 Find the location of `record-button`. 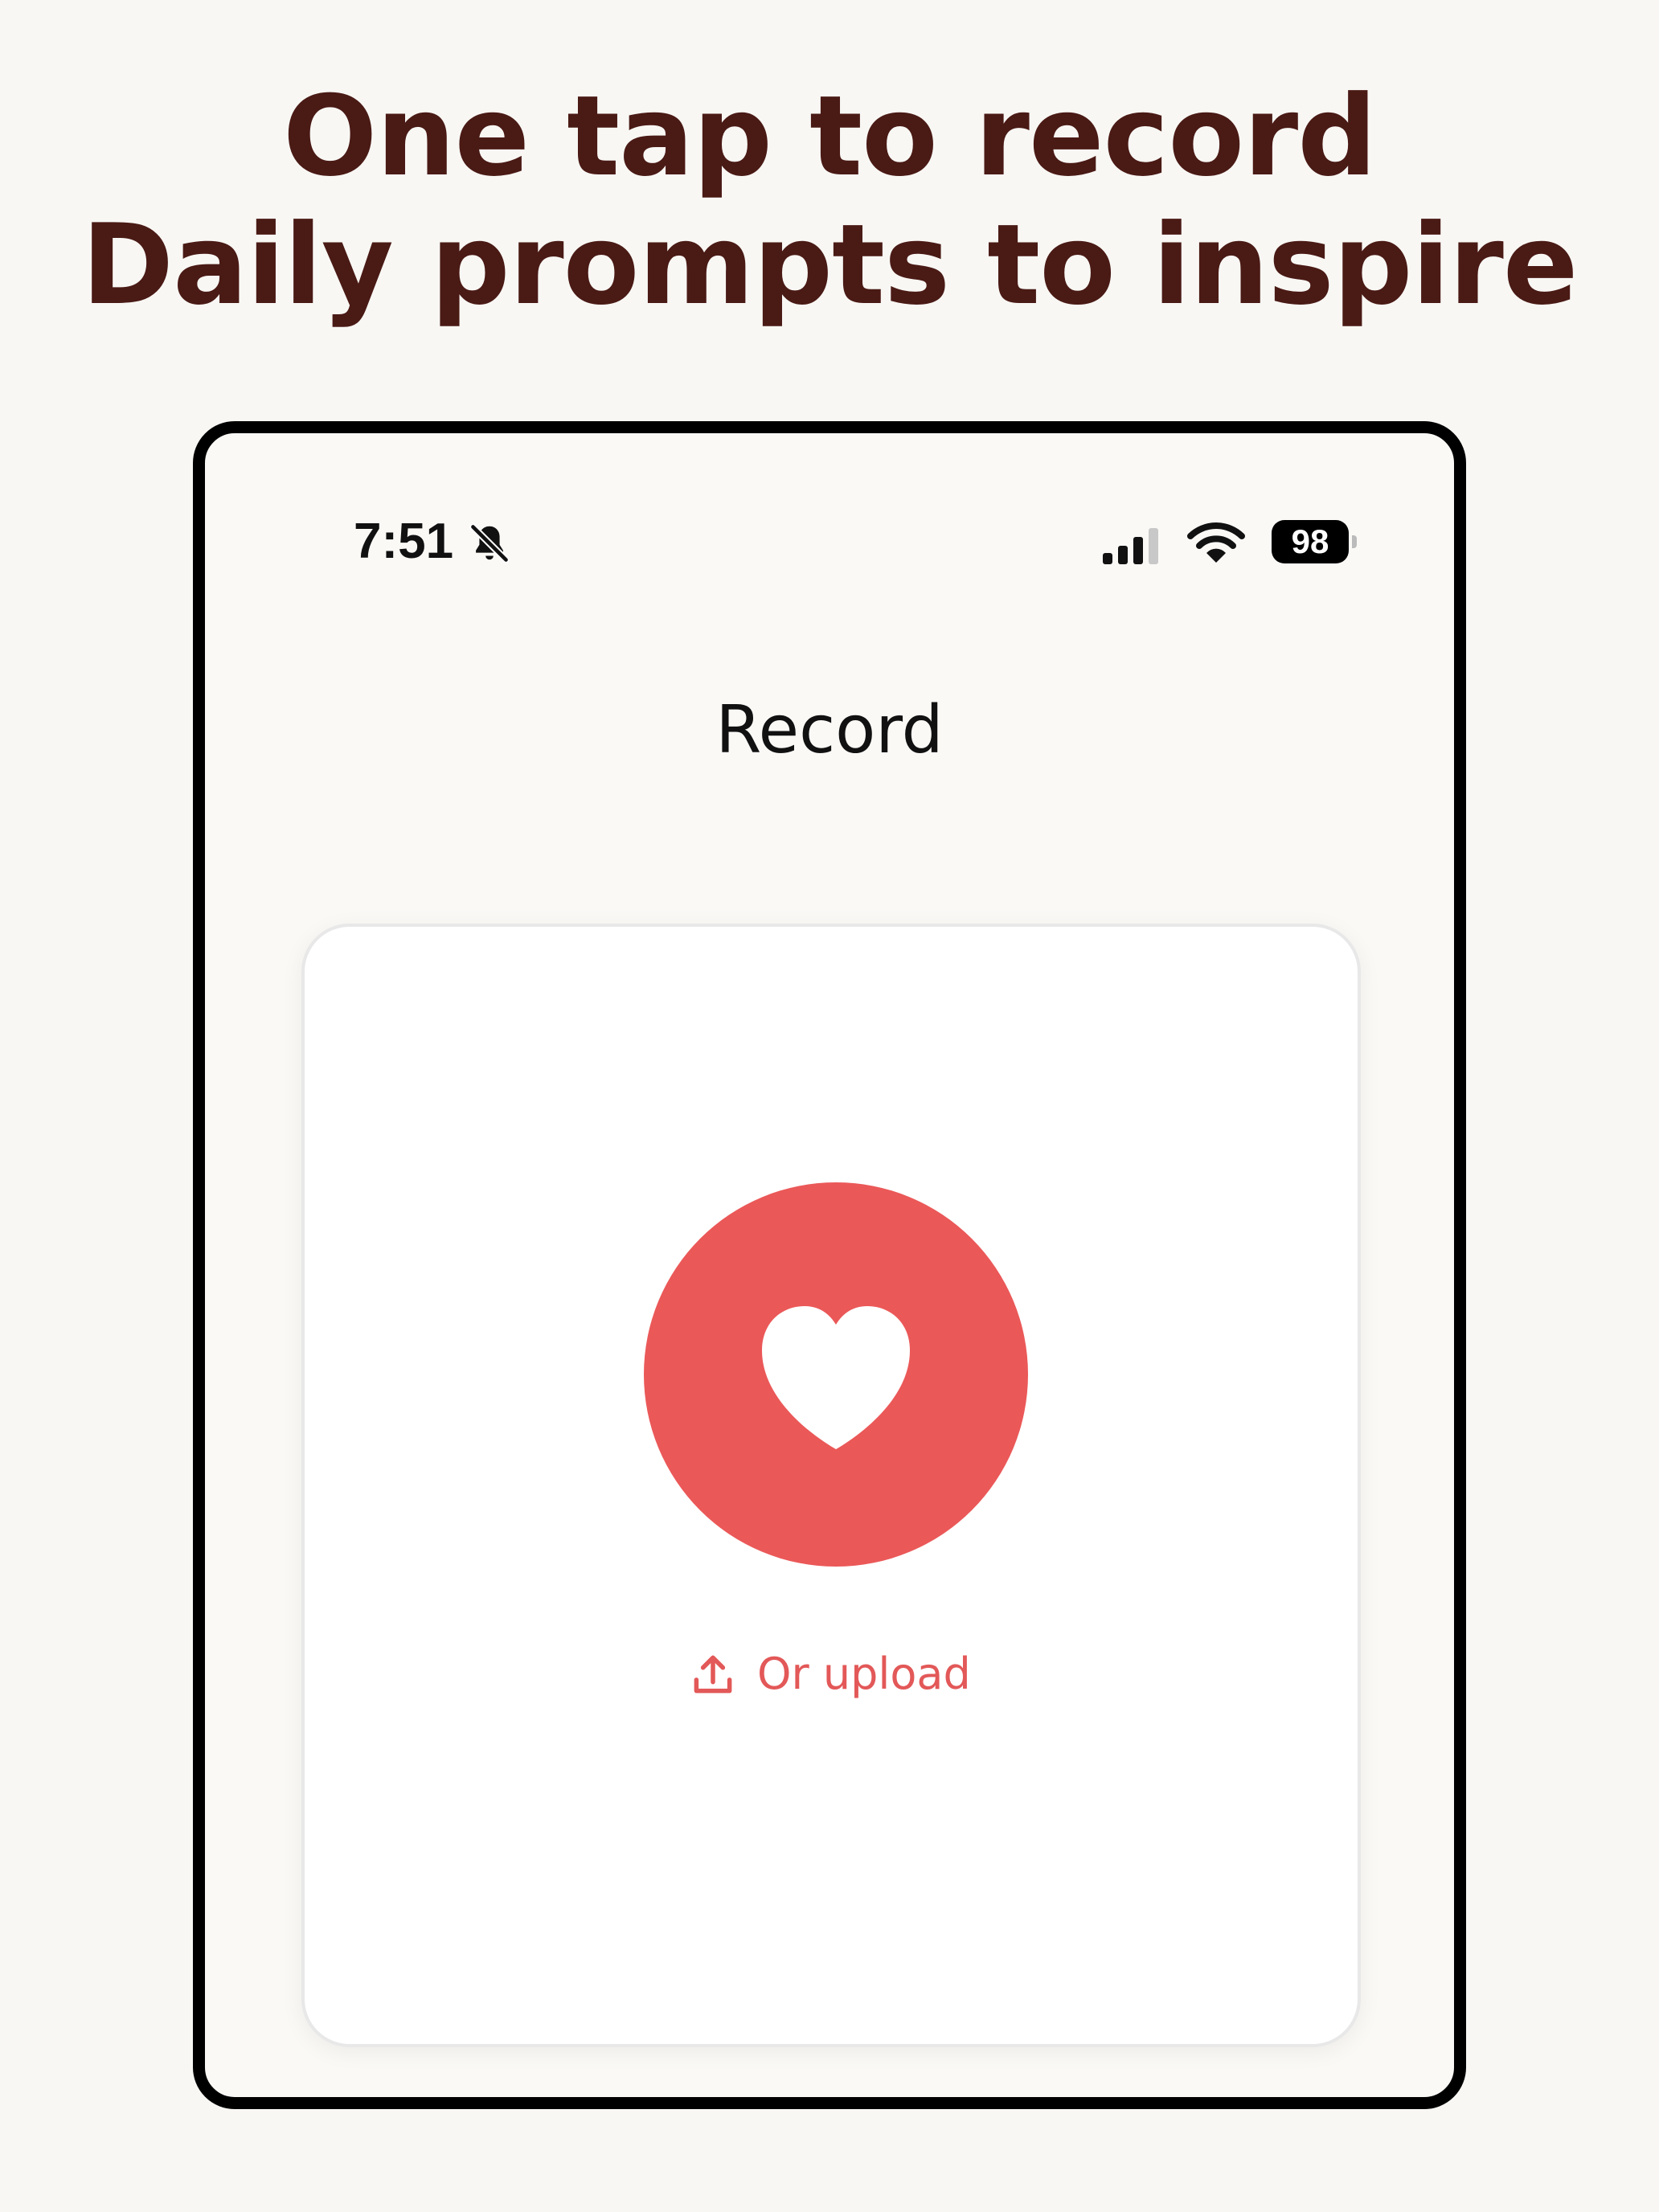

record-button is located at coordinates (836, 1374).